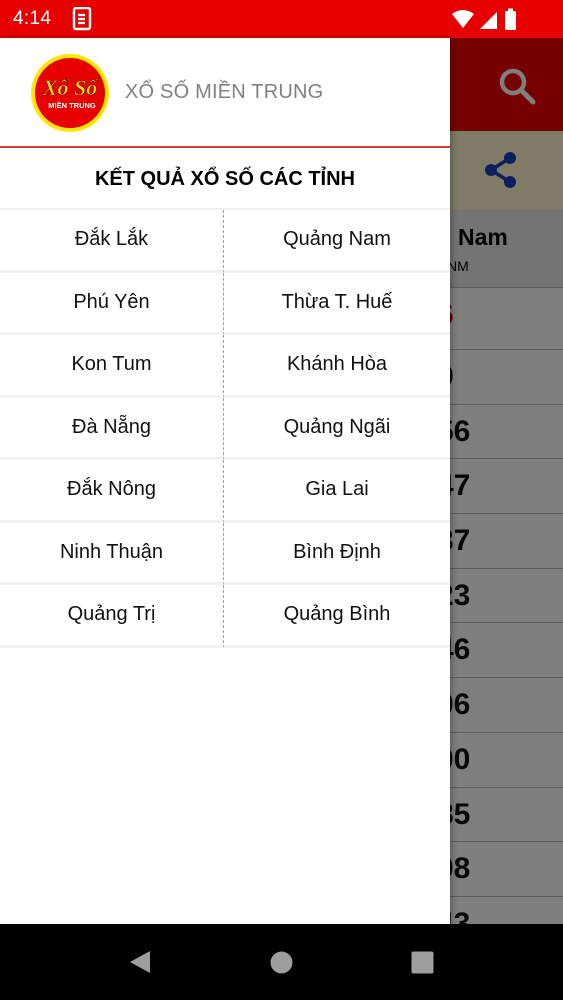  Describe the element at coordinates (510, 20) in the screenshot. I see `battery-icon` at that location.